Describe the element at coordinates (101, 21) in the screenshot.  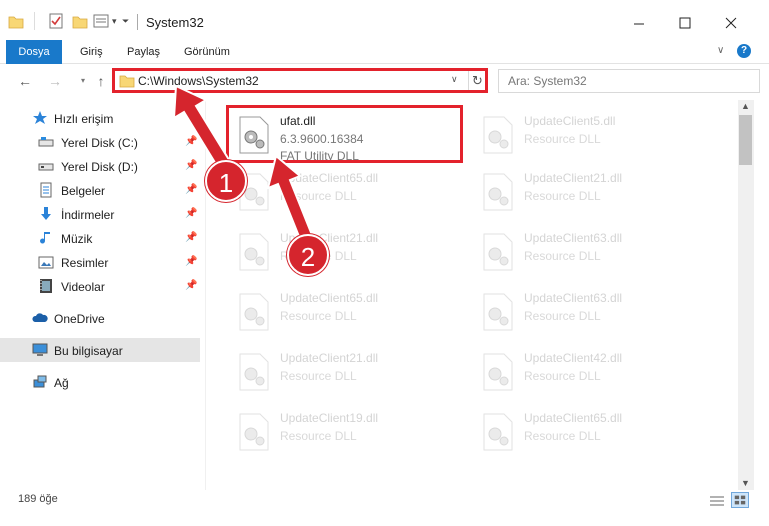
I see `properties-icon` at that location.